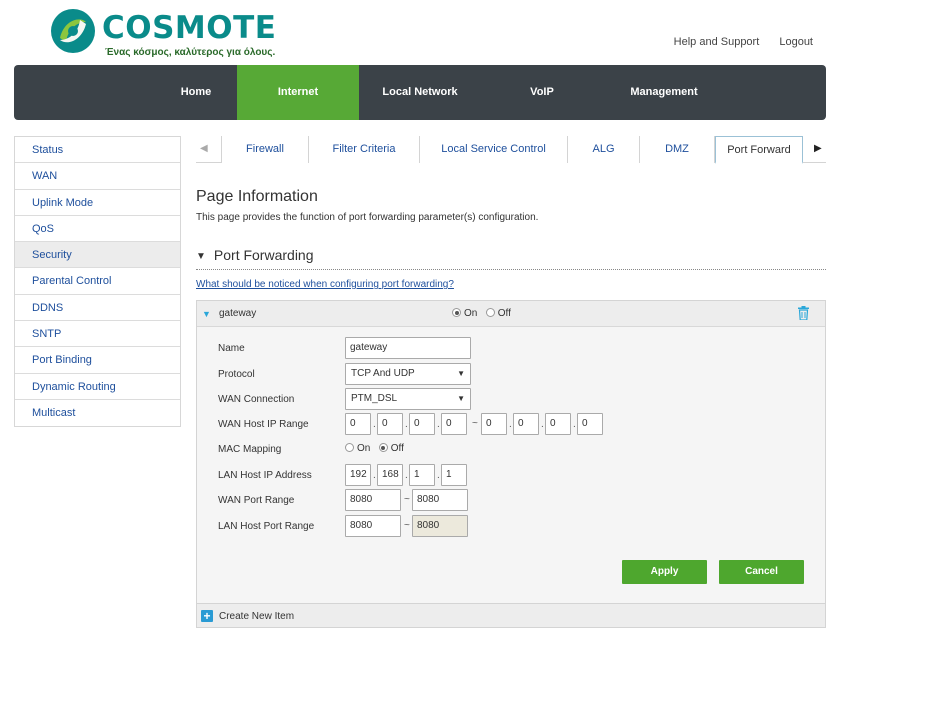 The width and height of the screenshot is (937, 720). What do you see at coordinates (201, 256) in the screenshot?
I see `collapse-triangle-icon: ▼` at bounding box center [201, 256].